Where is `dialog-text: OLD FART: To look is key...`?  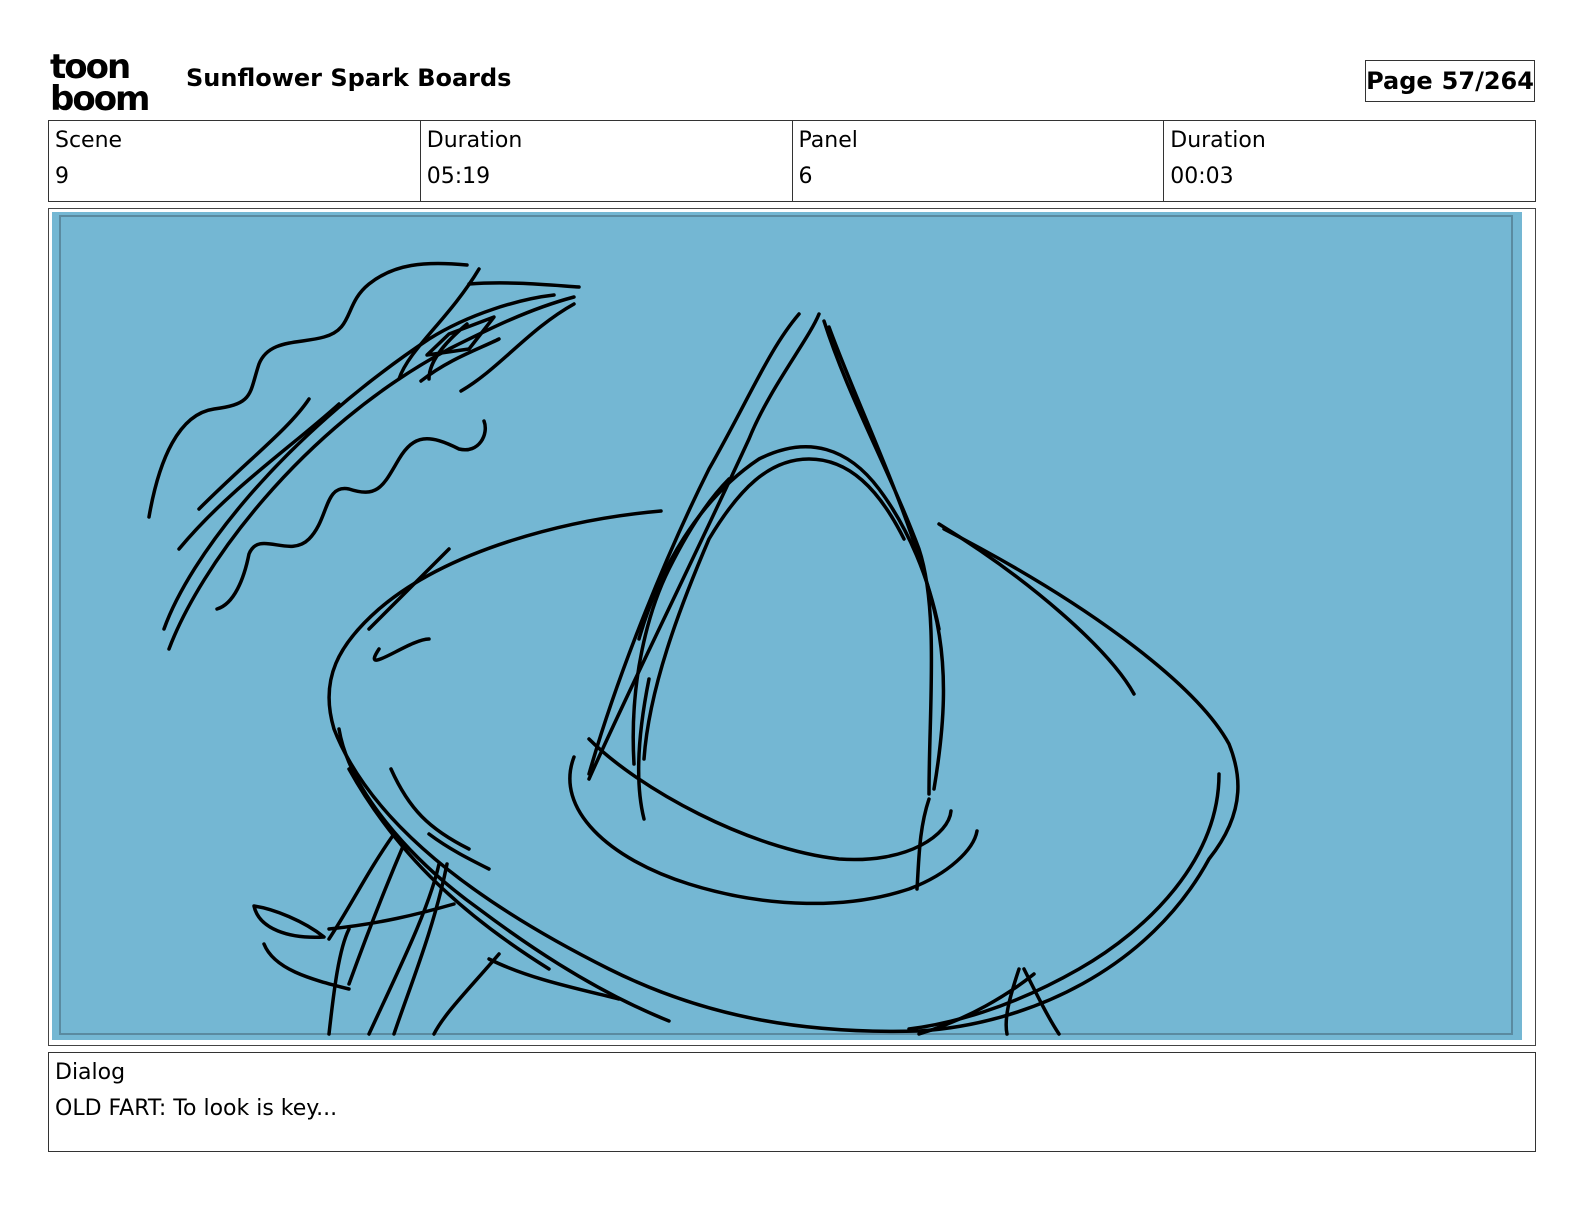
dialog-text: OLD FART: To look is key... is located at coordinates (196, 1108).